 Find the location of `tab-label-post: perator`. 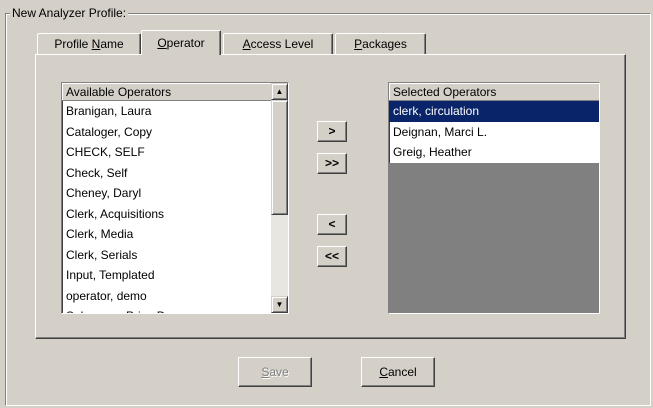

tab-label-post: perator is located at coordinates (185, 43).